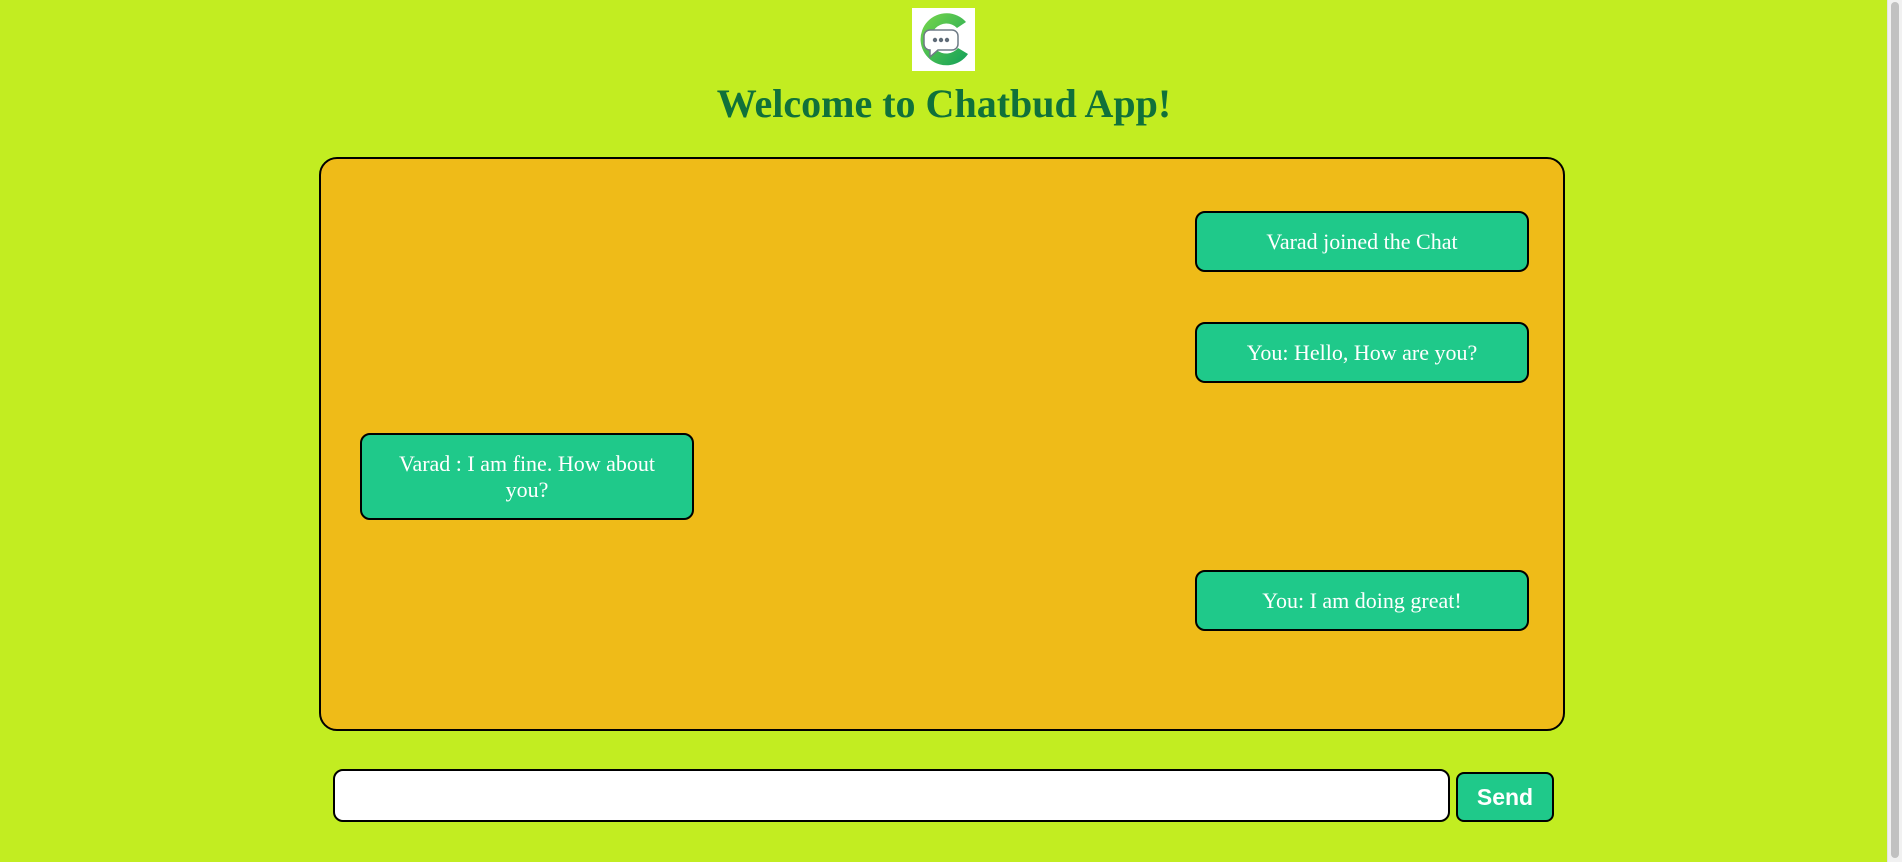 The image size is (1902, 862). I want to click on message-bubble: Varad joined the Chat, so click(1362, 241).